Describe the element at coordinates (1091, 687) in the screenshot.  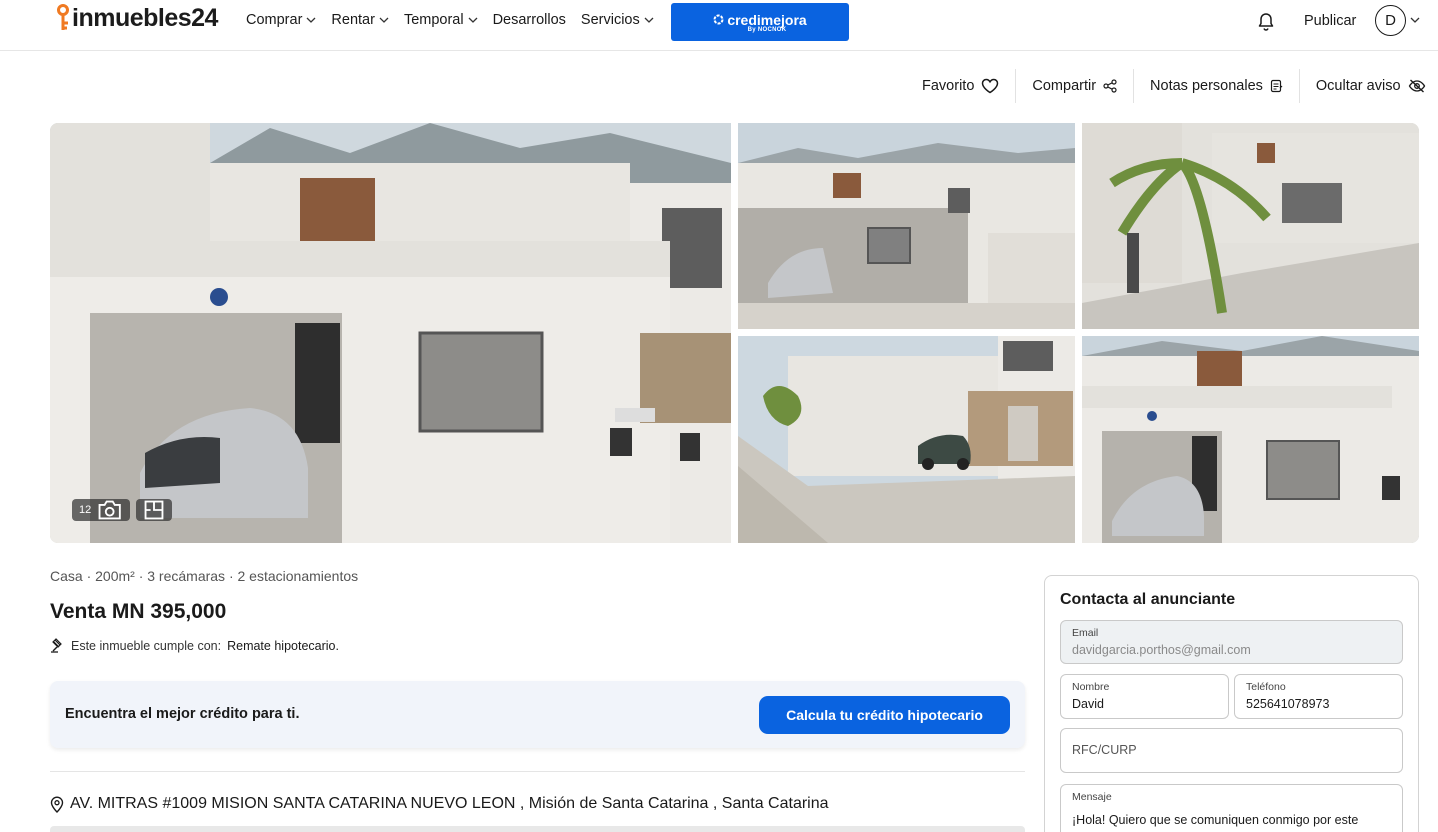
I see `name-label: Nombre` at that location.